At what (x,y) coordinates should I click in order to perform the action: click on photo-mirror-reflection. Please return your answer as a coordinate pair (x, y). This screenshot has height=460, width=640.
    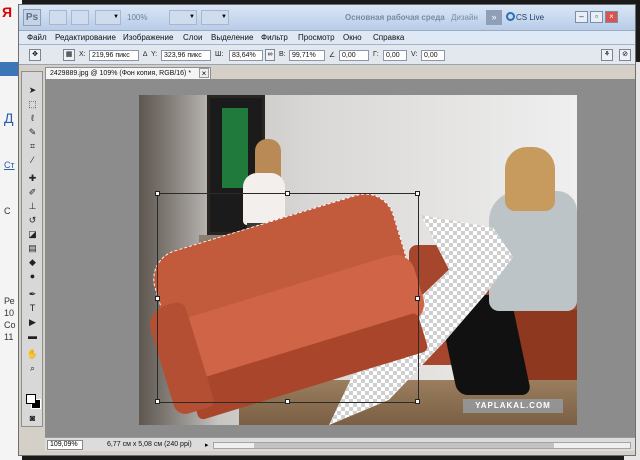
    Looking at the image, I should click on (235, 148).